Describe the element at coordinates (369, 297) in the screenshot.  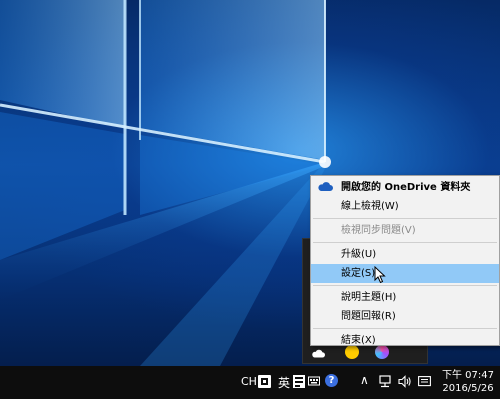
I see `menu-item-label: 說明主題(H)` at that location.